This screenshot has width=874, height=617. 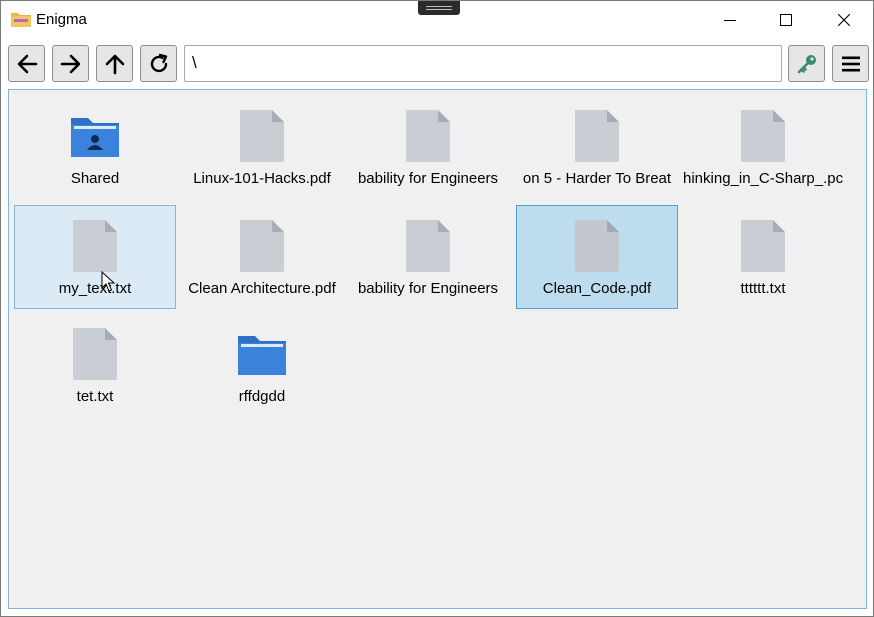 I want to click on folder-item-shared: Shared, so click(x=95, y=147).